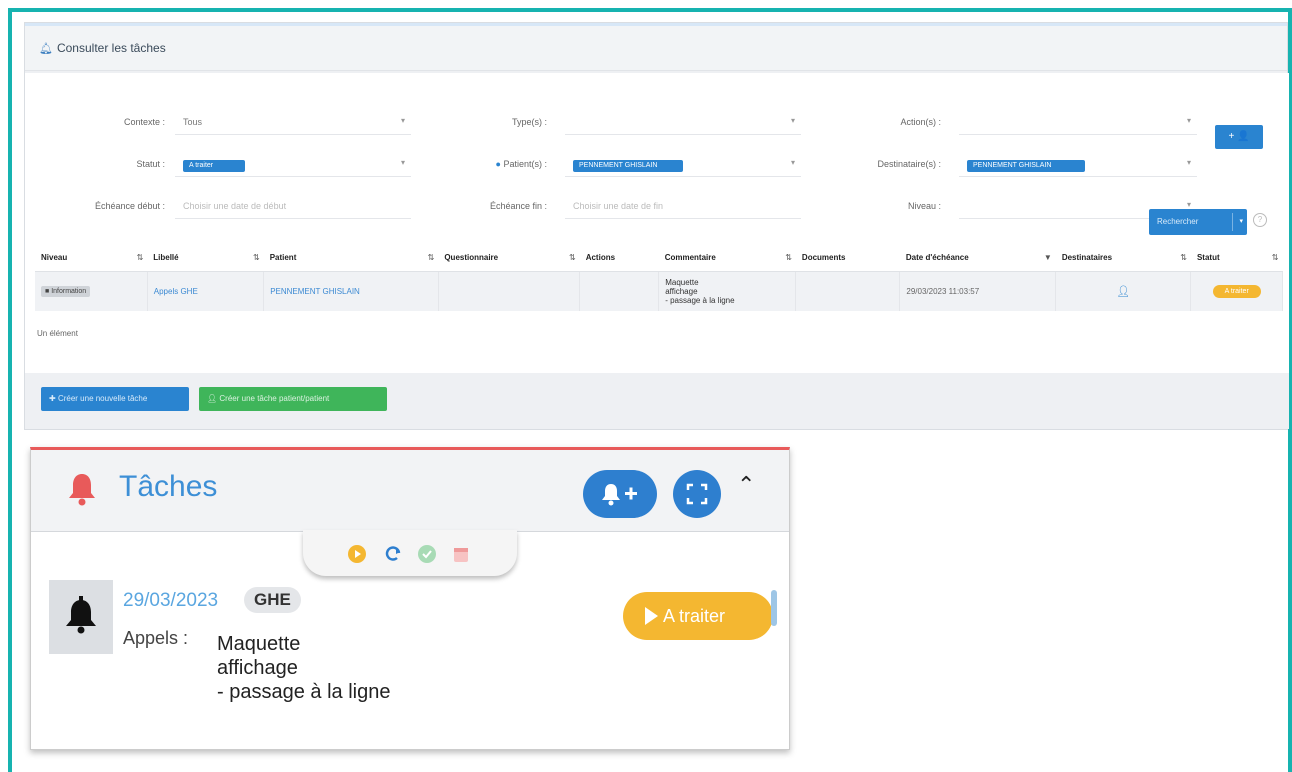  I want to click on column-header: Niveau ⇅, so click(91, 258).